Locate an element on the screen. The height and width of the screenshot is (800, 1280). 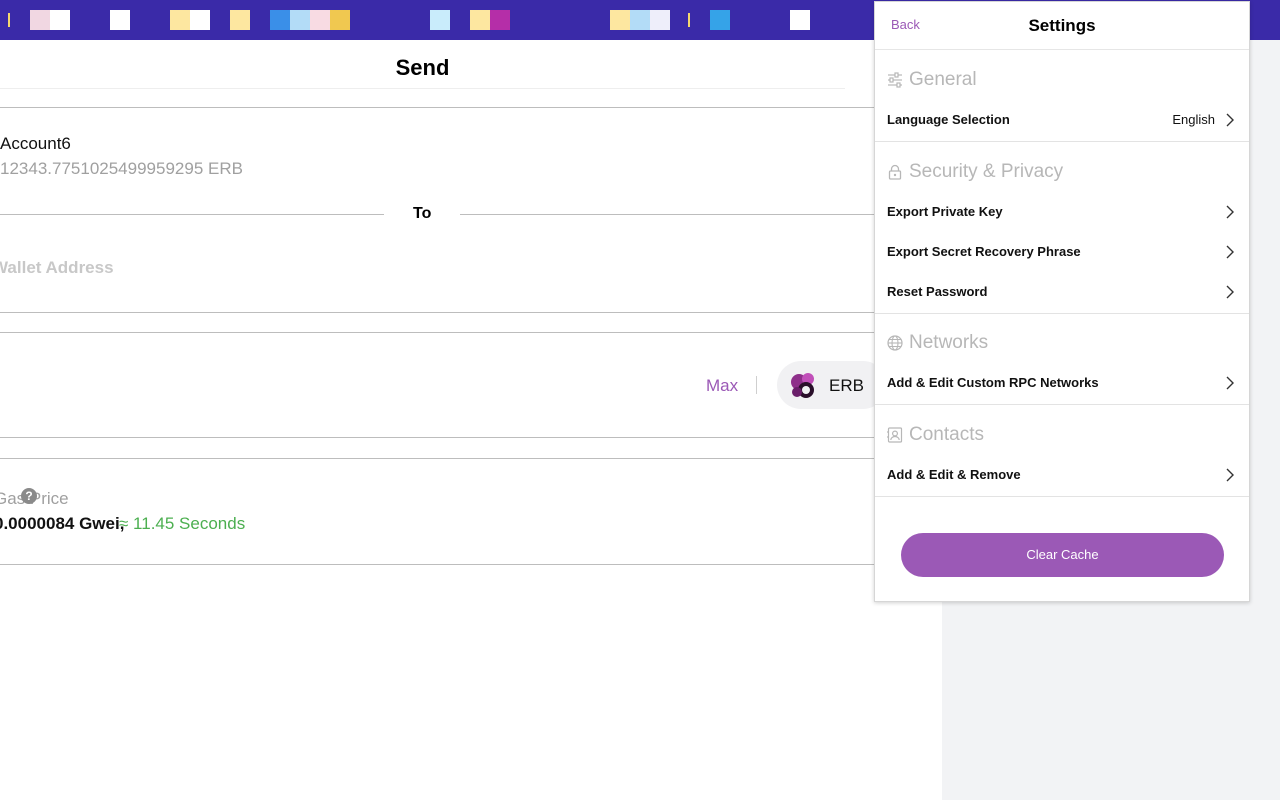
section-title-text: General is located at coordinates (943, 79).